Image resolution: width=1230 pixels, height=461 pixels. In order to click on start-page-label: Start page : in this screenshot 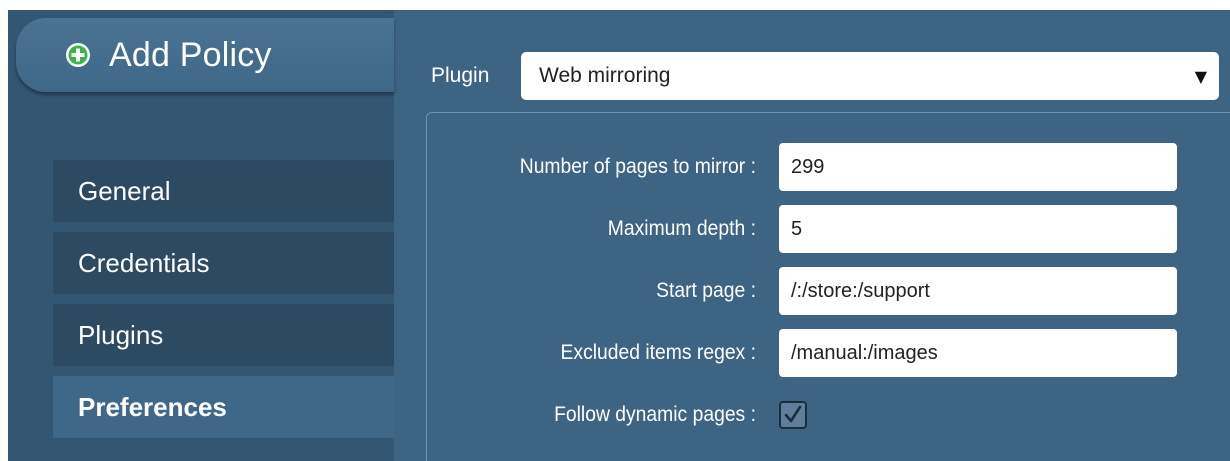, I will do `click(706, 290)`.